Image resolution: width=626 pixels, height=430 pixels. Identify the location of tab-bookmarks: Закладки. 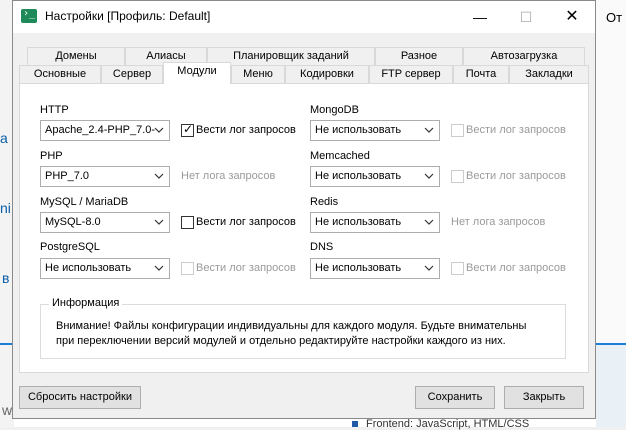
(549, 74).